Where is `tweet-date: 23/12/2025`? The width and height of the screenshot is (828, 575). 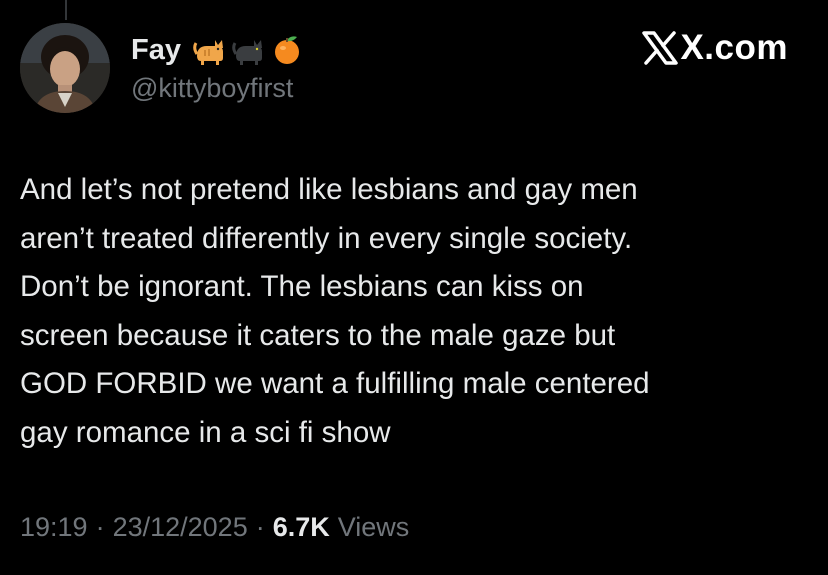 tweet-date: 23/12/2025 is located at coordinates (180, 527).